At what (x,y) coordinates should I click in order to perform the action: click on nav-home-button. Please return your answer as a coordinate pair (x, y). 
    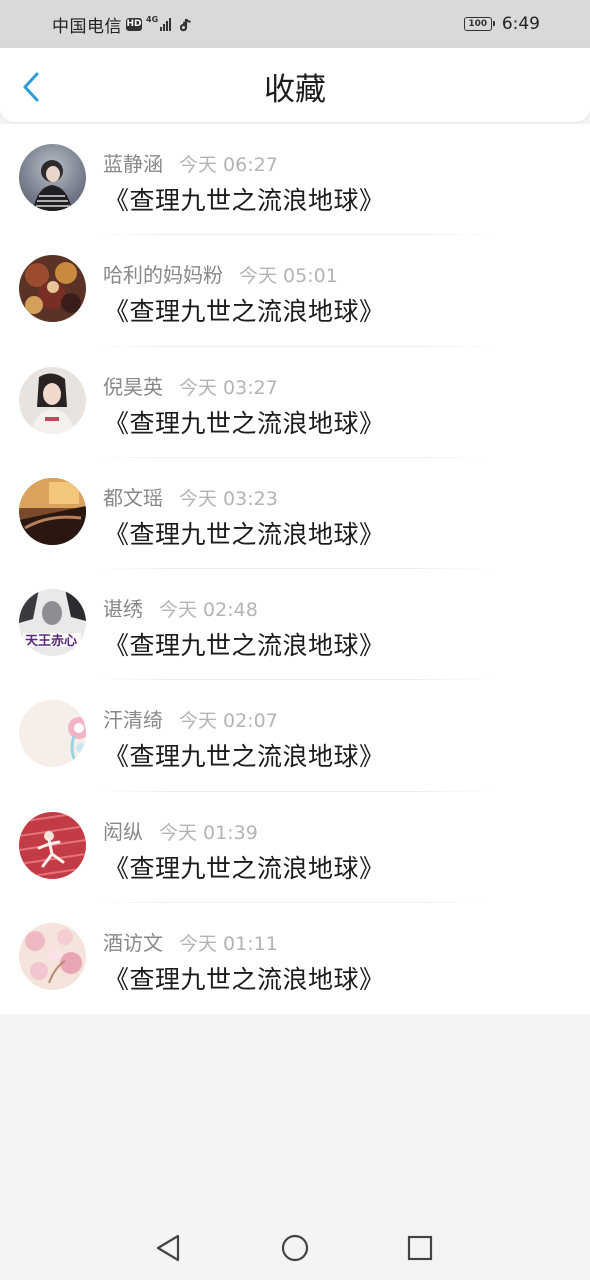
    Looking at the image, I should click on (295, 1248).